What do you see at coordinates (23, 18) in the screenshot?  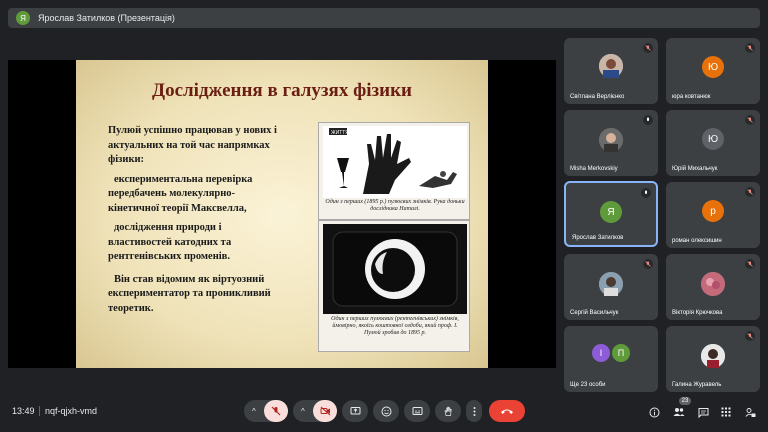 I see `presenter-avatar: Я` at bounding box center [23, 18].